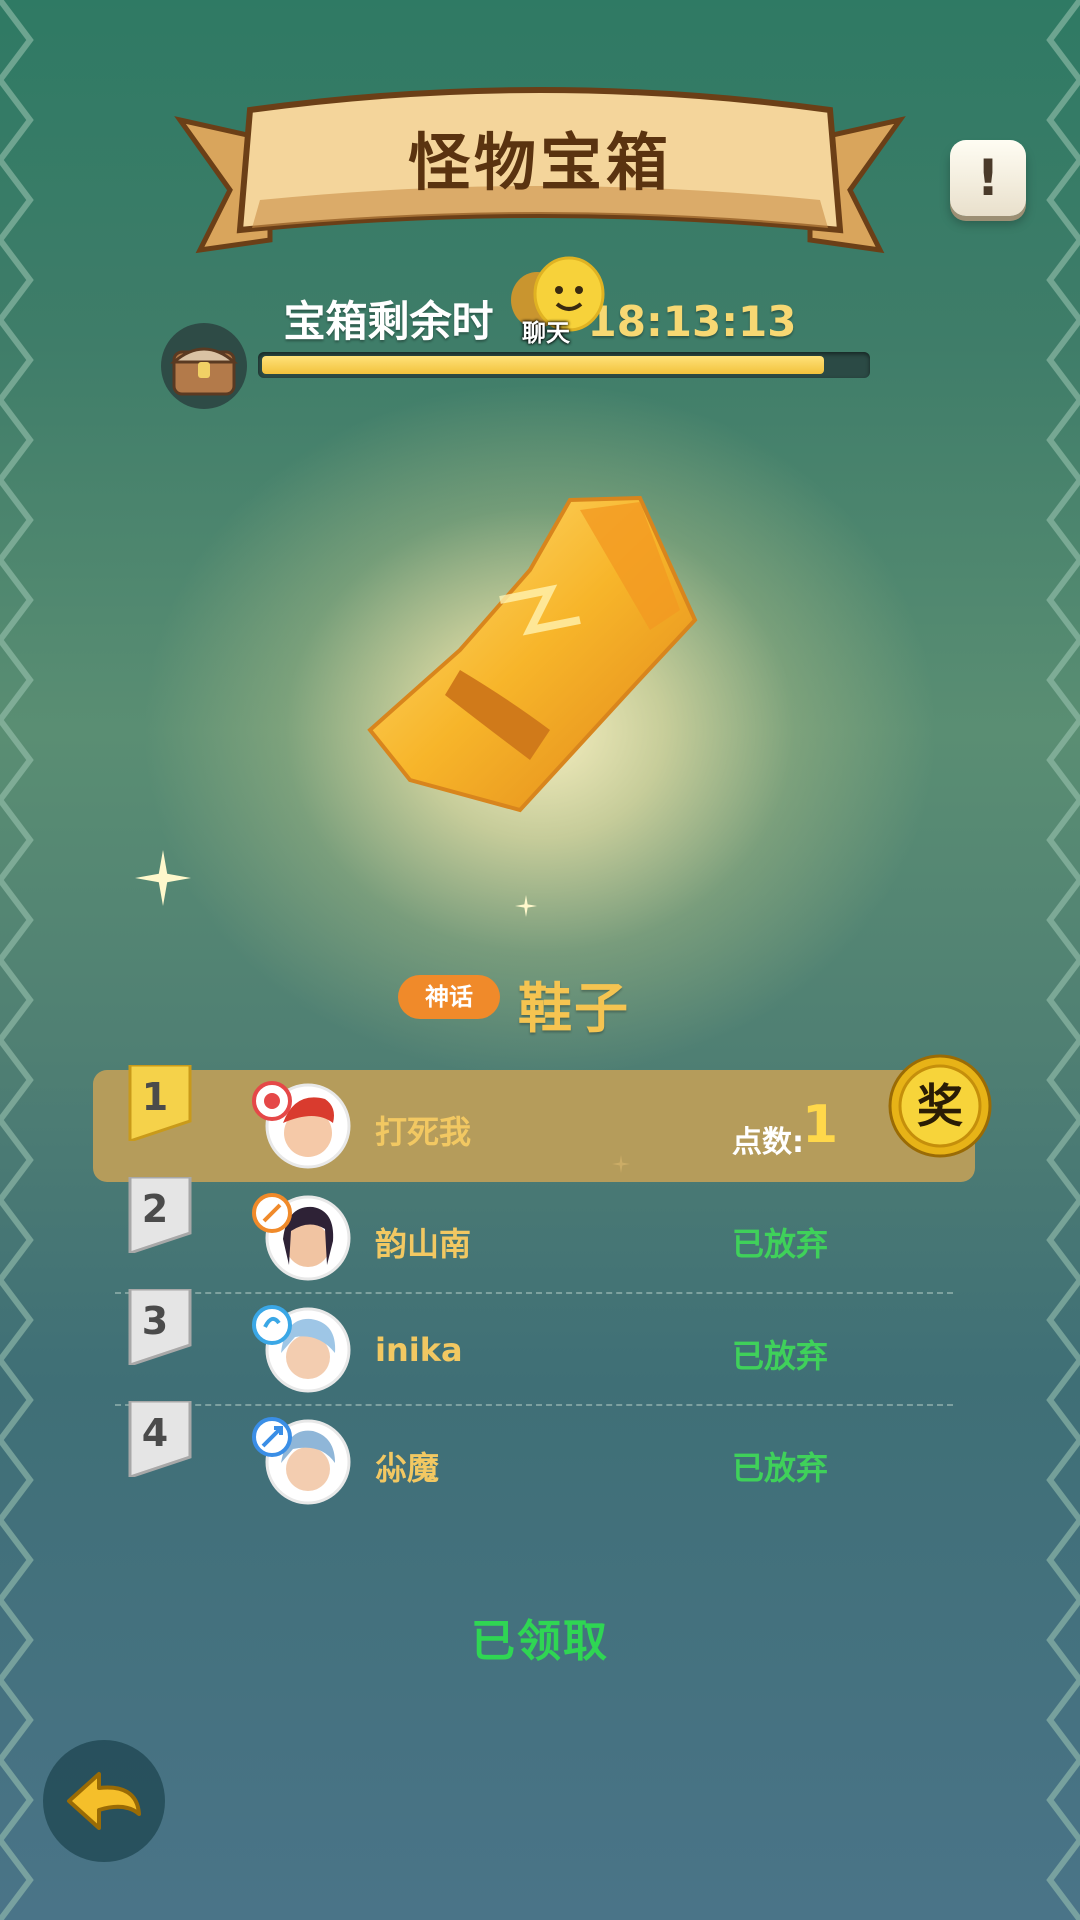  I want to click on info-button: !, so click(988, 178).